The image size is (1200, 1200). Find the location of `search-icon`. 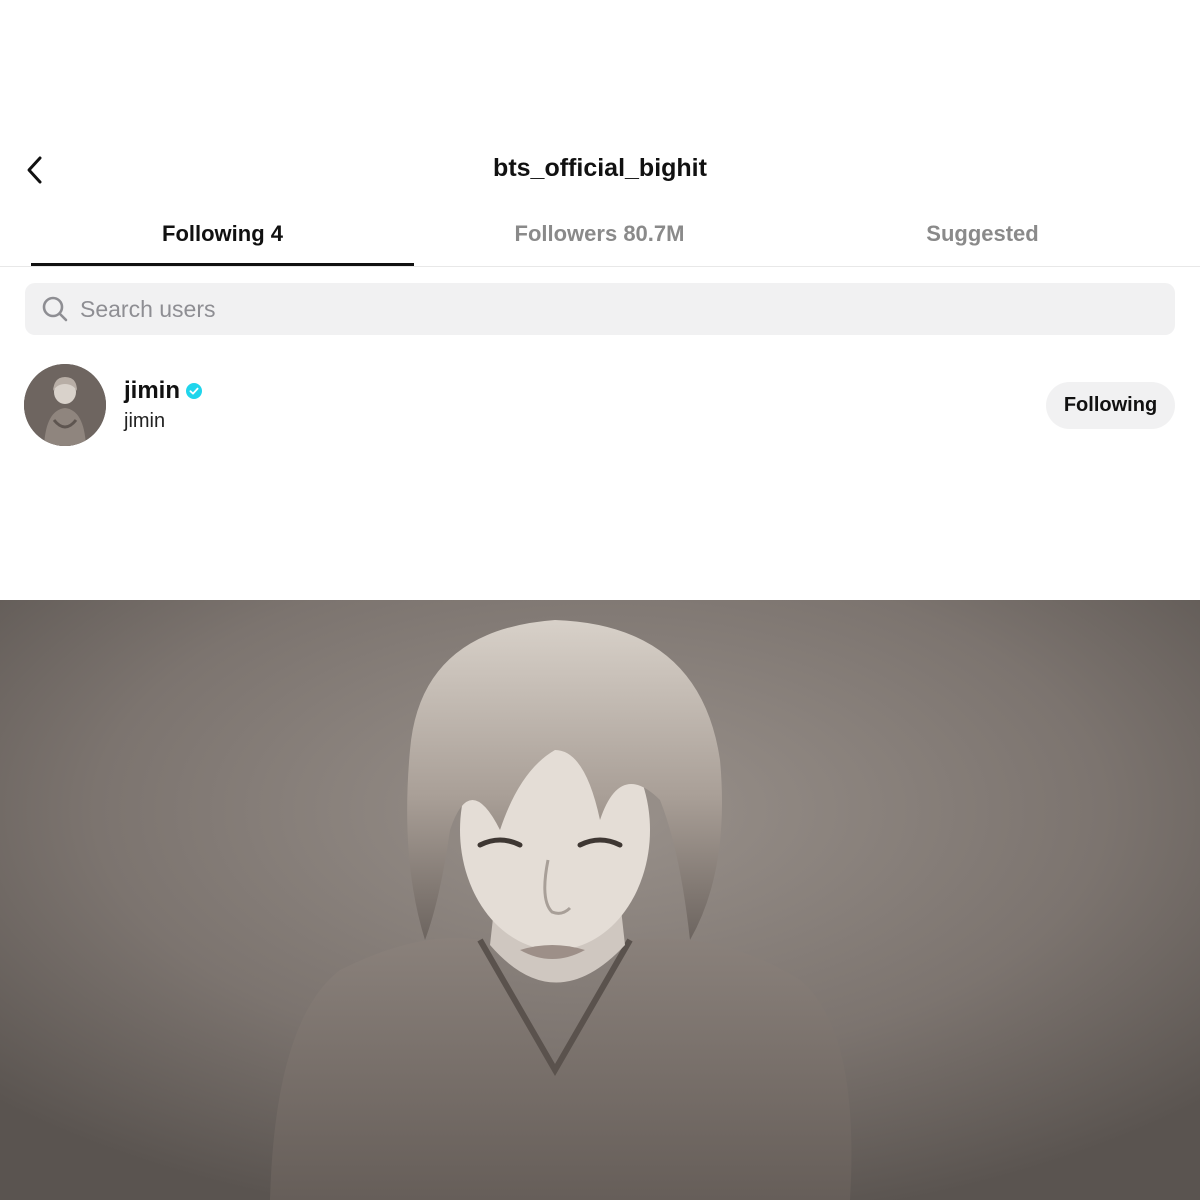

search-icon is located at coordinates (55, 309).